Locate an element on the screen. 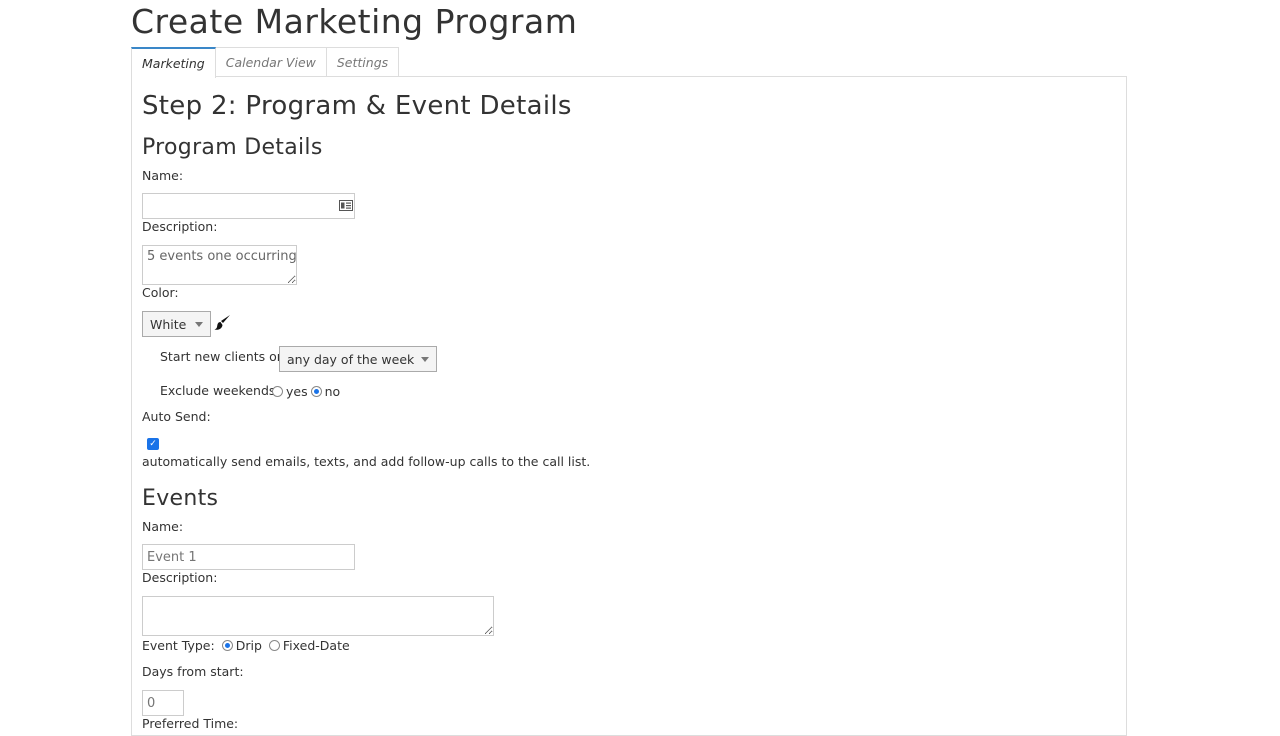 This screenshot has width=1280, height=736. color-label: Color: is located at coordinates (160, 292).